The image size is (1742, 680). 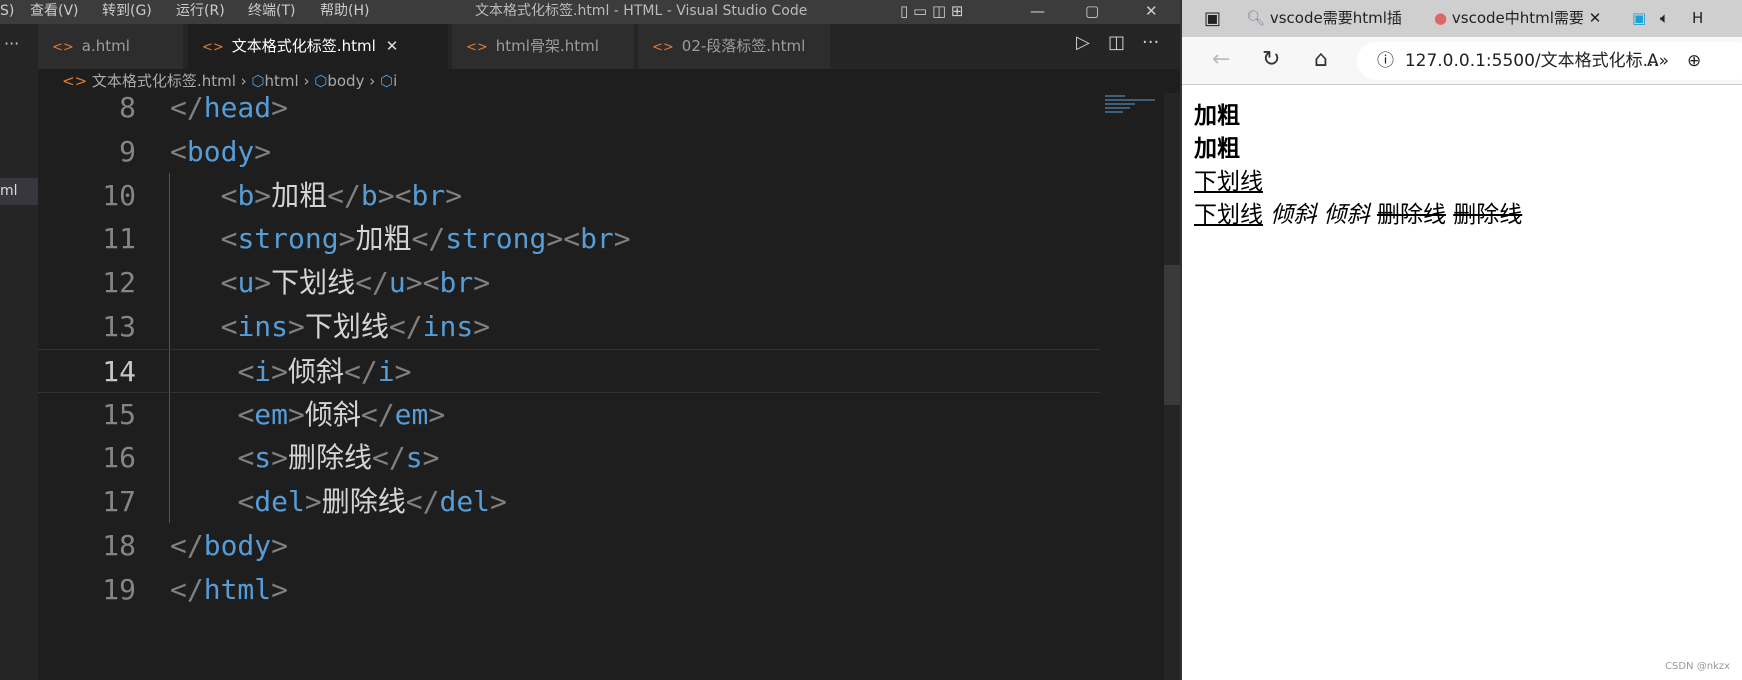 What do you see at coordinates (229, 108) in the screenshot?
I see `code-content: </head>` at bounding box center [229, 108].